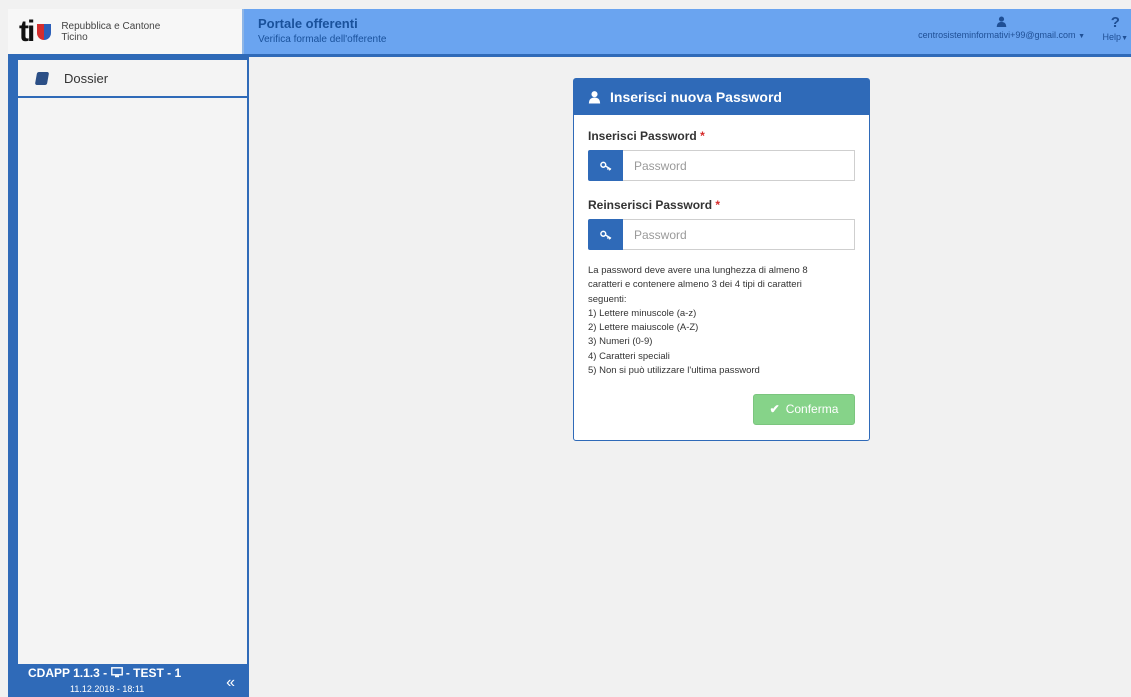 Image resolution: width=1131 pixels, height=697 pixels. What do you see at coordinates (132, 79) in the screenshot?
I see `sidebar-item-dossier: Dossier` at bounding box center [132, 79].